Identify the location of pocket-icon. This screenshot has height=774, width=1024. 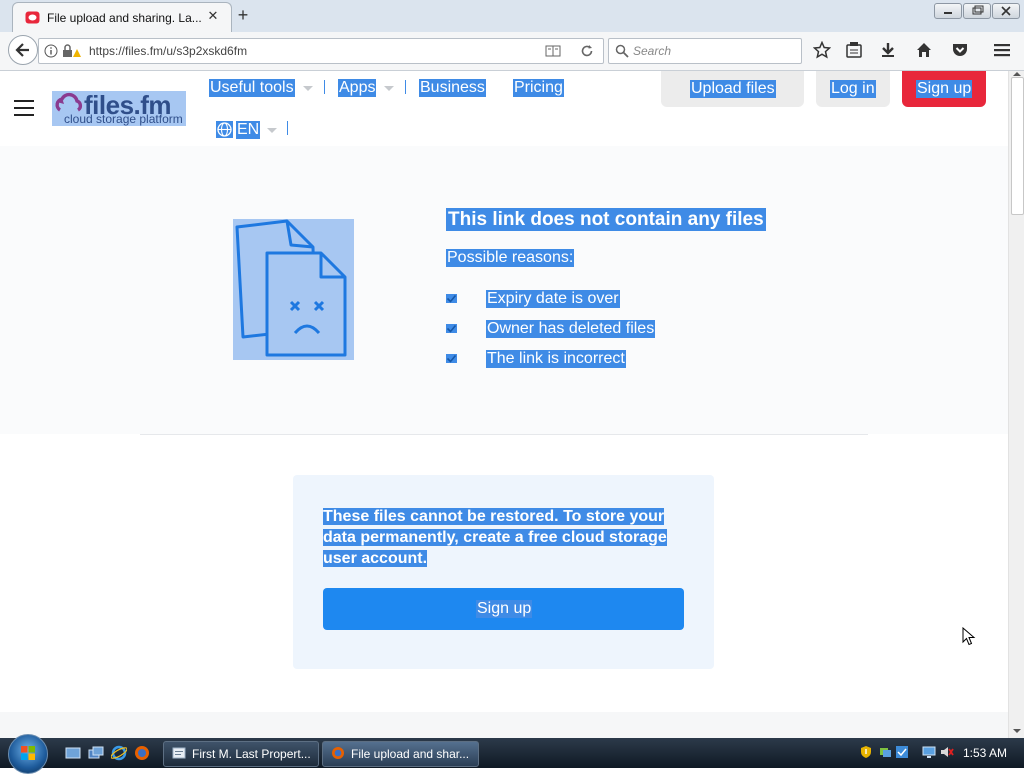
(960, 50).